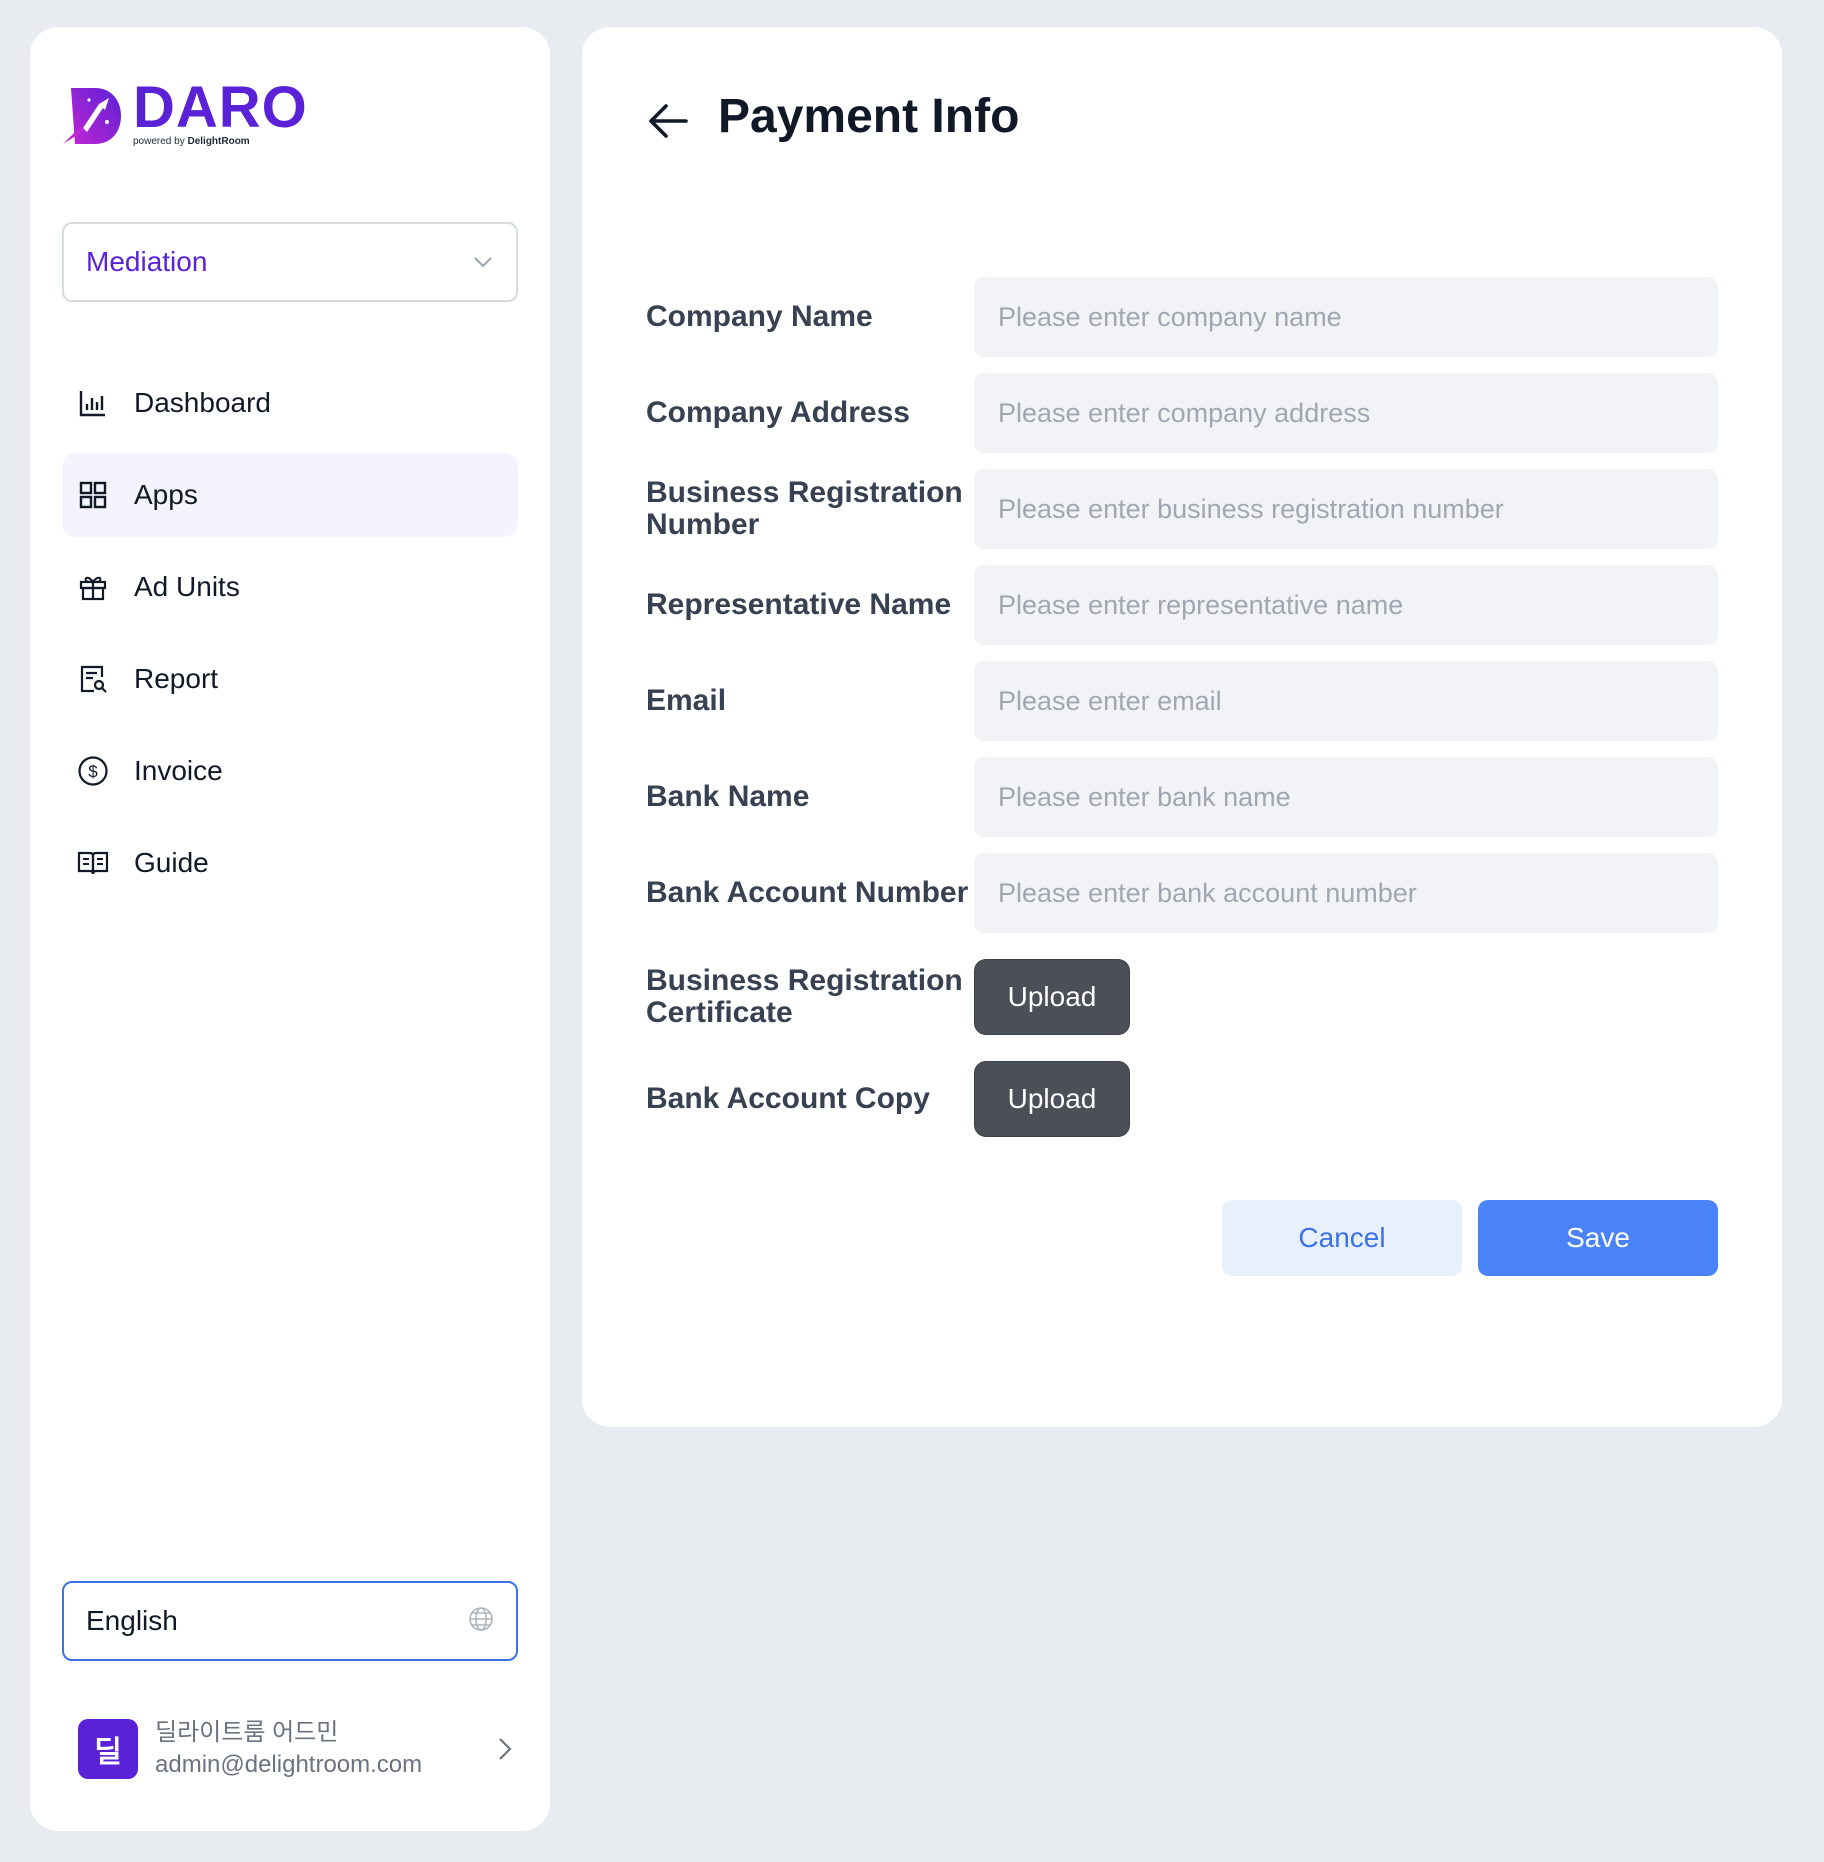 The image size is (1824, 1862). I want to click on book-icon, so click(93, 863).